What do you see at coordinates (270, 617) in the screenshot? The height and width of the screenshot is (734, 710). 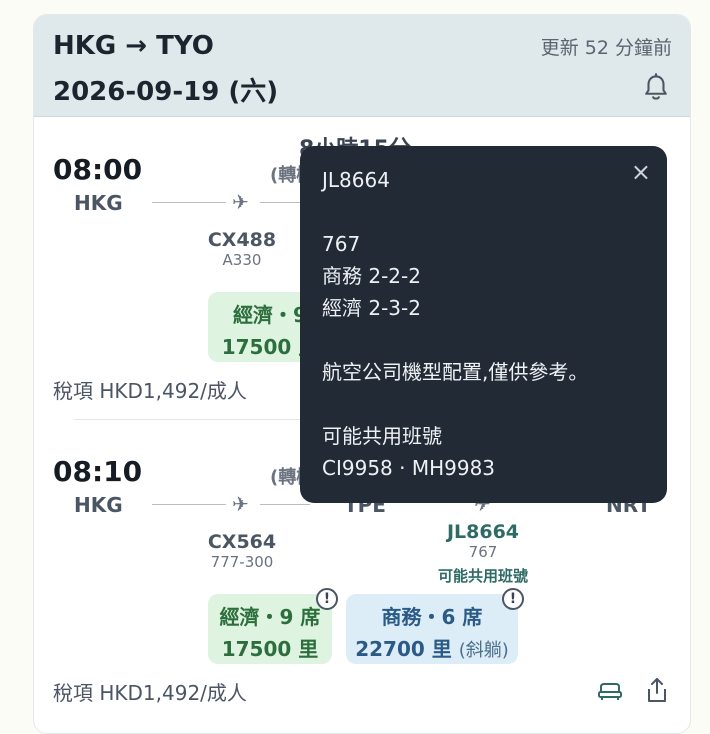 I see `economy-seats: 經濟・9 席` at bounding box center [270, 617].